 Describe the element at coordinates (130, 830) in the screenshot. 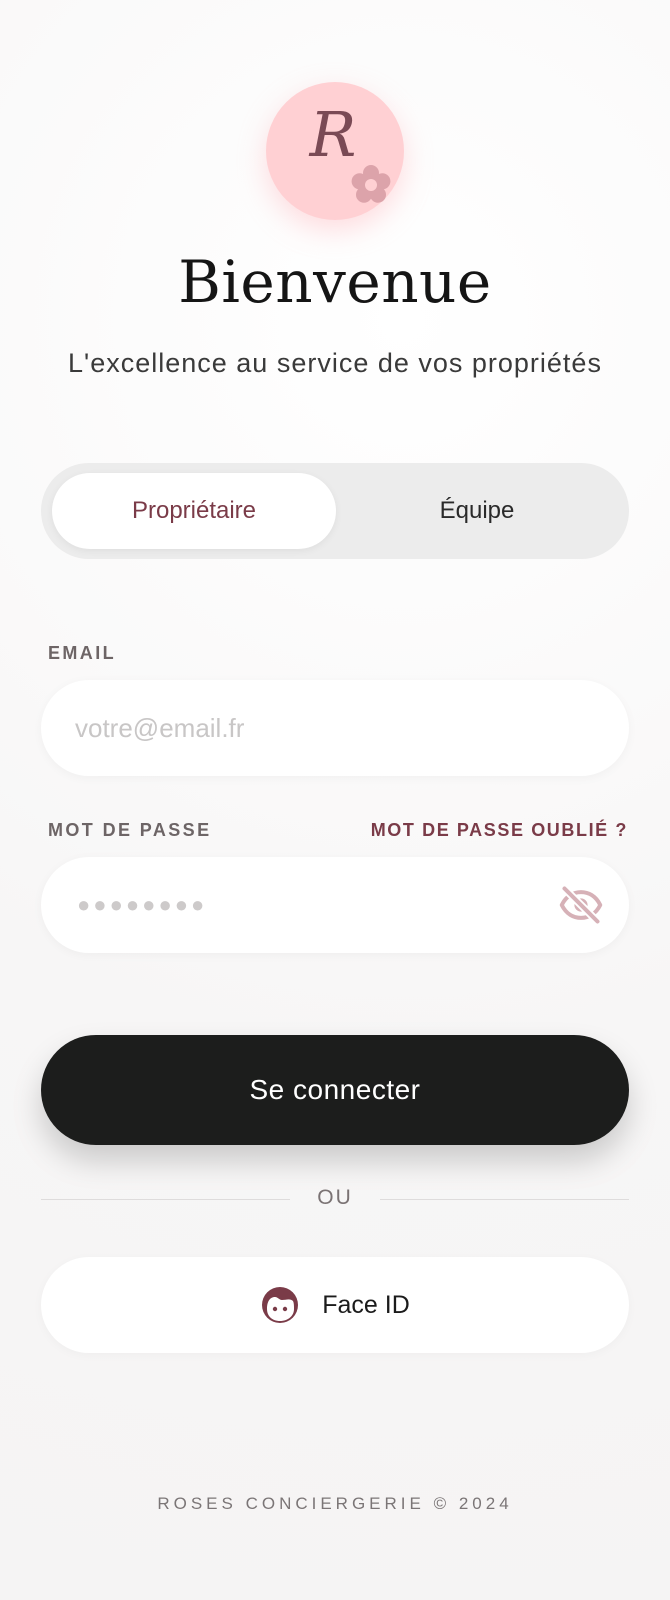

I see `password-label: MOT DE PASSE` at that location.